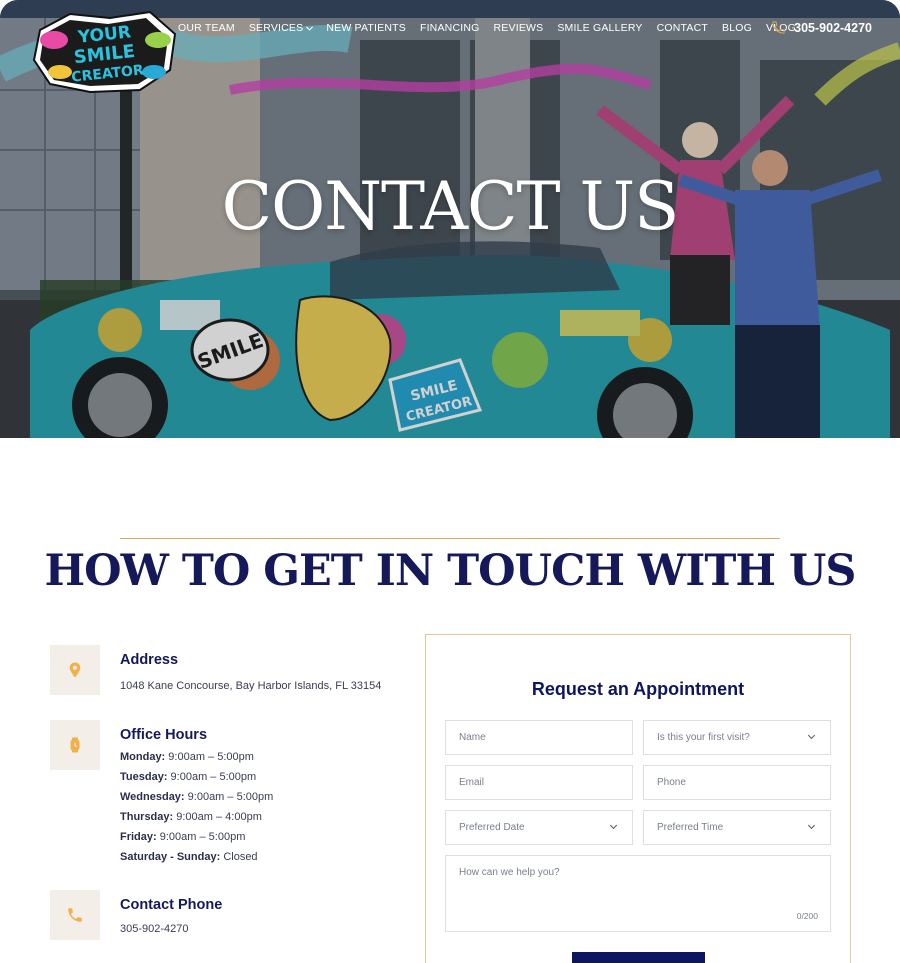 This screenshot has width=900, height=963. Describe the element at coordinates (149, 660) in the screenshot. I see `address-title: Address` at that location.